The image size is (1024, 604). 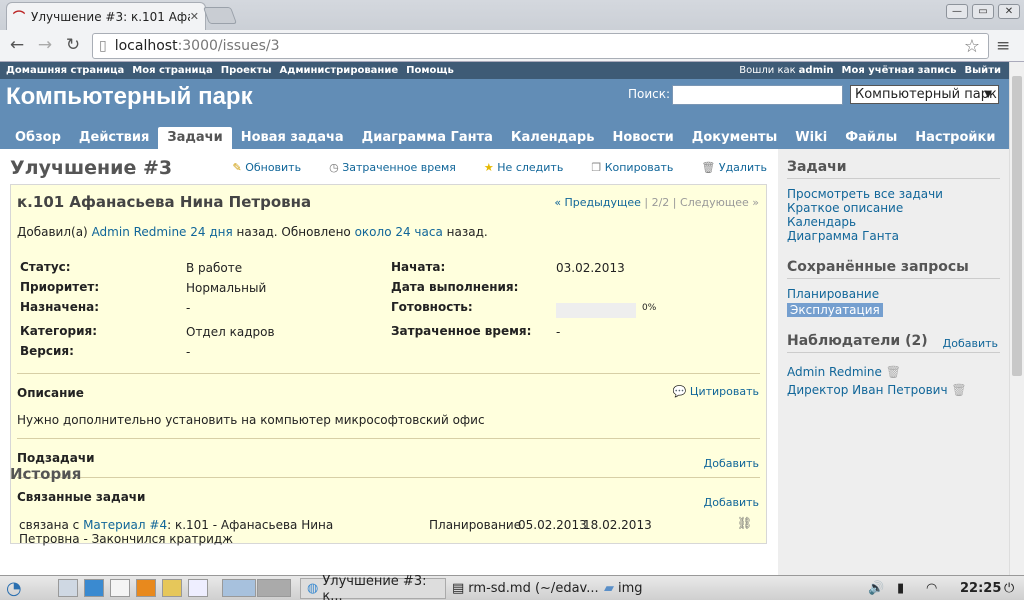 I want to click on tab-news: Новости, so click(x=642, y=138).